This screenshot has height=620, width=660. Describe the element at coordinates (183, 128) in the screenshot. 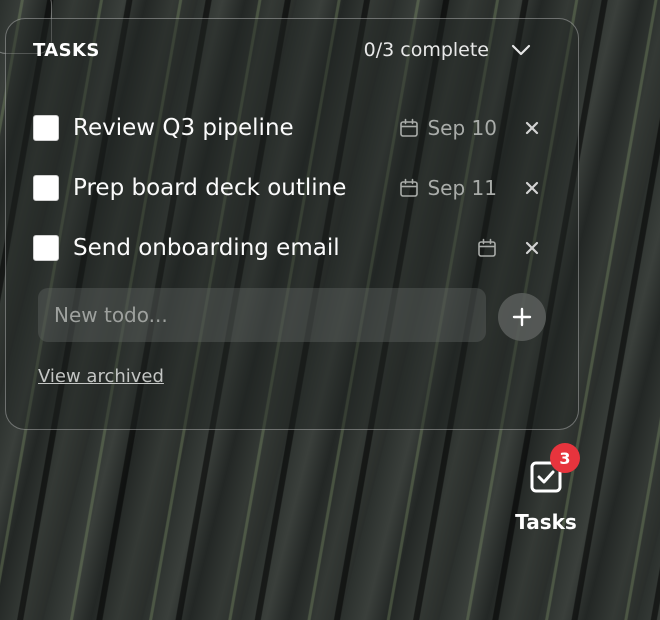

I see `task-title: Review Q3 pipeline` at that location.